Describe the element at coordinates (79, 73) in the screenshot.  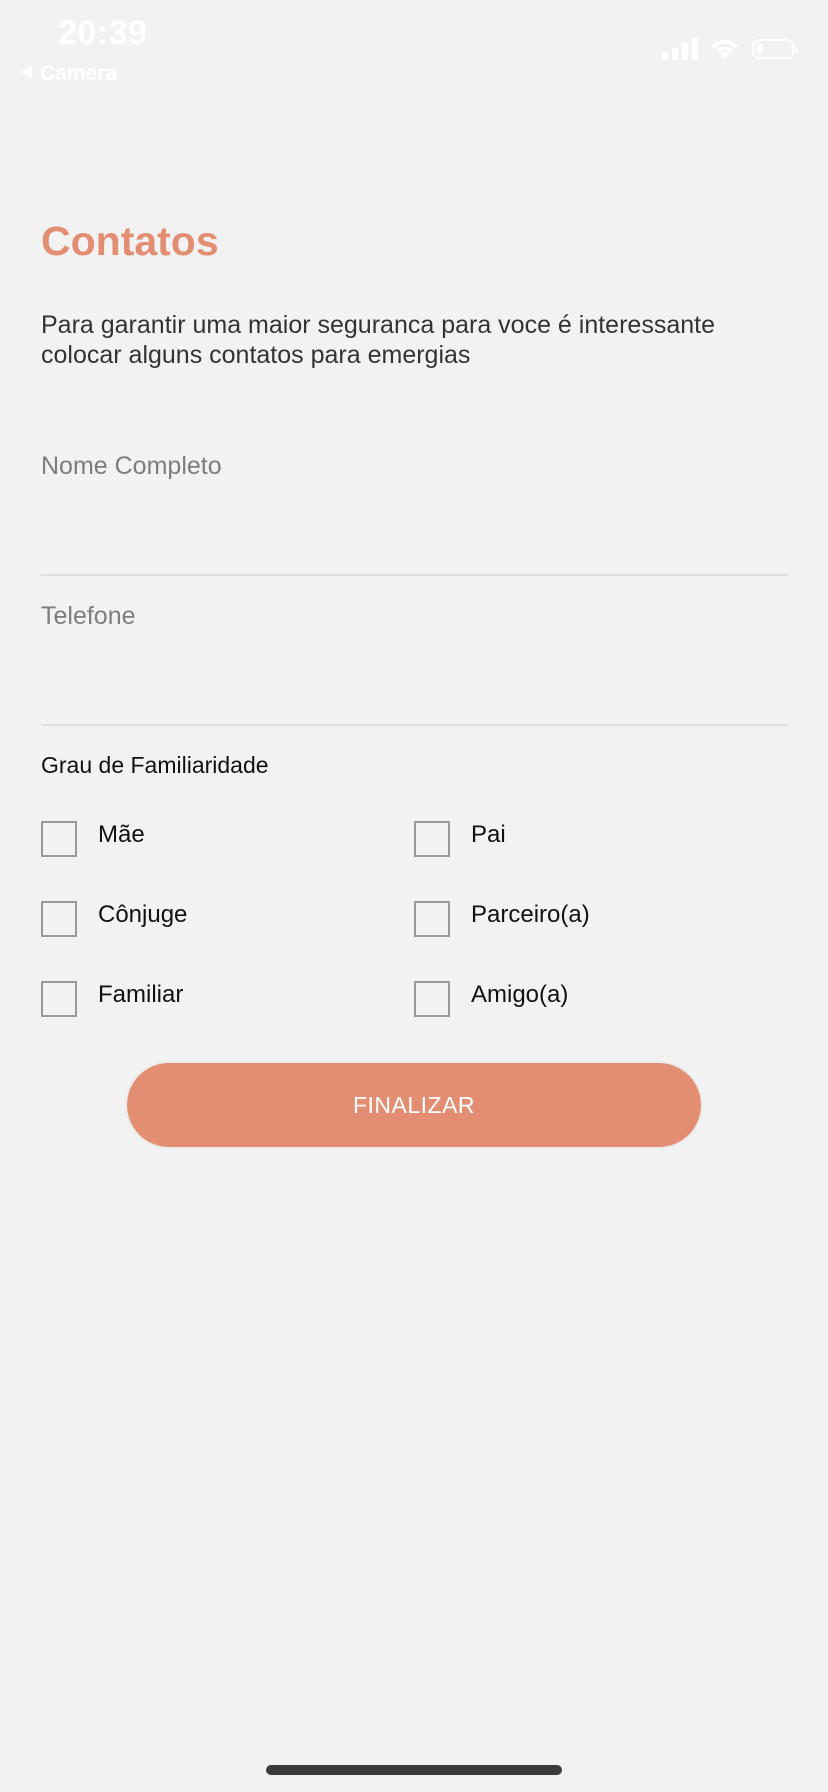
I see `back-app-label: Camera` at that location.